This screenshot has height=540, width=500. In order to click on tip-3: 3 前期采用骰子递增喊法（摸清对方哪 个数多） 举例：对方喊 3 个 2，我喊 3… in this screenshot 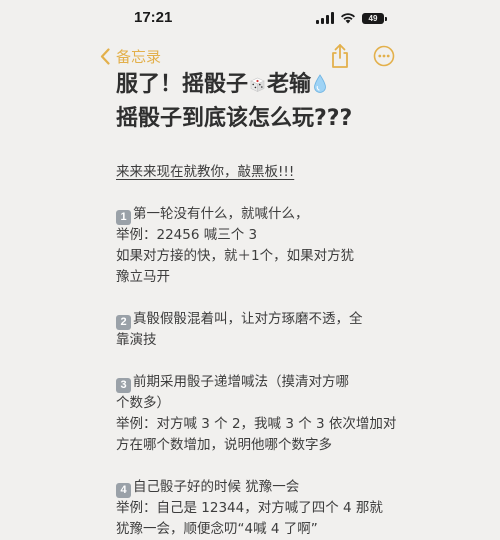, I will do `click(256, 414)`.